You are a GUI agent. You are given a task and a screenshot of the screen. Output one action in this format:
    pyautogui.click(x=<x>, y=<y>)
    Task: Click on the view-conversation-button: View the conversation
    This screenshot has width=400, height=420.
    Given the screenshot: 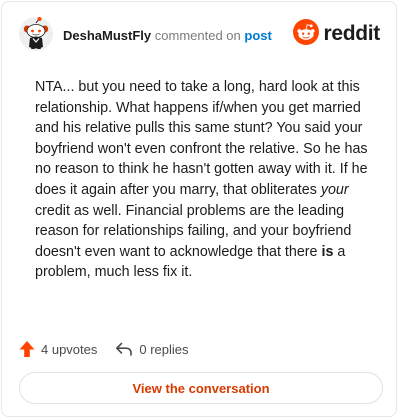 What is the action you would take?
    pyautogui.click(x=201, y=388)
    